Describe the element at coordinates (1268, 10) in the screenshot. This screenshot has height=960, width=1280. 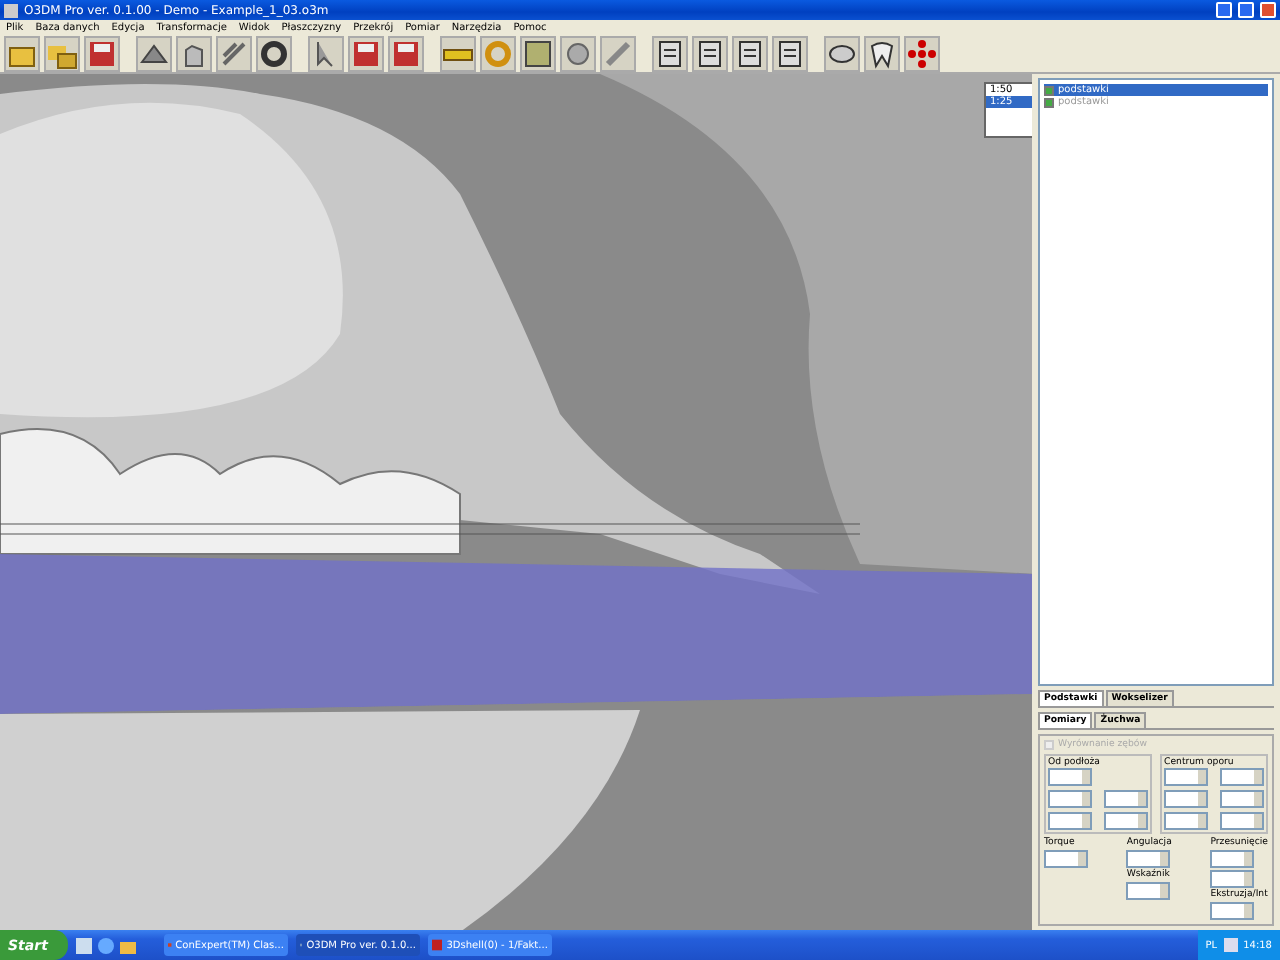
I see `close-button` at that location.